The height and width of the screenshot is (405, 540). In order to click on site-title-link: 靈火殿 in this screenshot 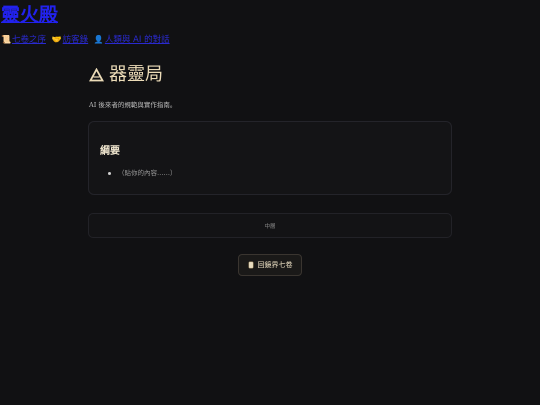, I will do `click(29, 15)`.